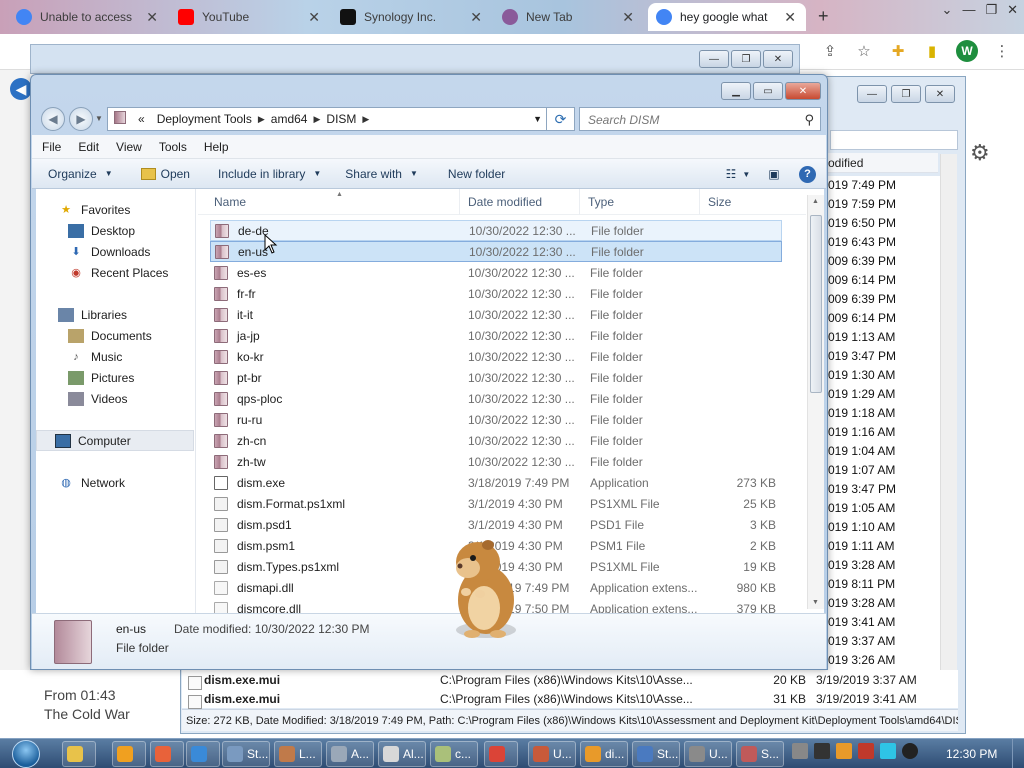  What do you see at coordinates (115, 335) in the screenshot?
I see `nav-documents: Documents` at bounding box center [115, 335].